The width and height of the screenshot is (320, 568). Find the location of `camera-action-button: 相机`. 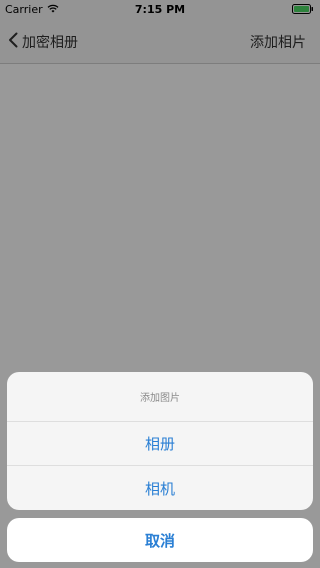

camera-action-button: 相机 is located at coordinates (160, 488).